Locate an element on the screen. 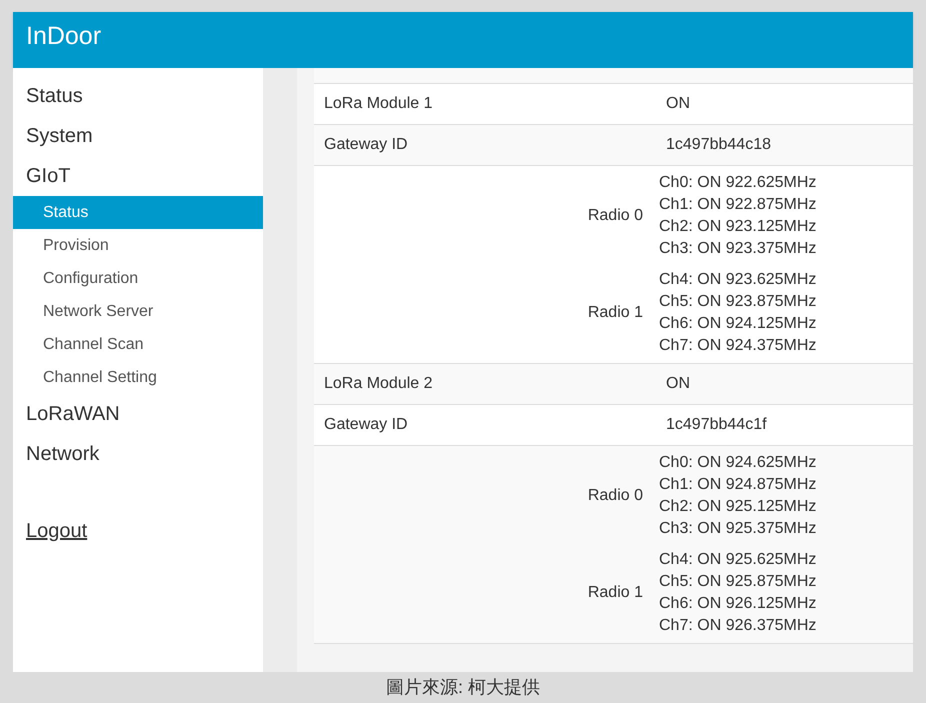 This screenshot has width=926, height=703. channel-line: Ch5: ON 923.875MHz is located at coordinates (737, 302).